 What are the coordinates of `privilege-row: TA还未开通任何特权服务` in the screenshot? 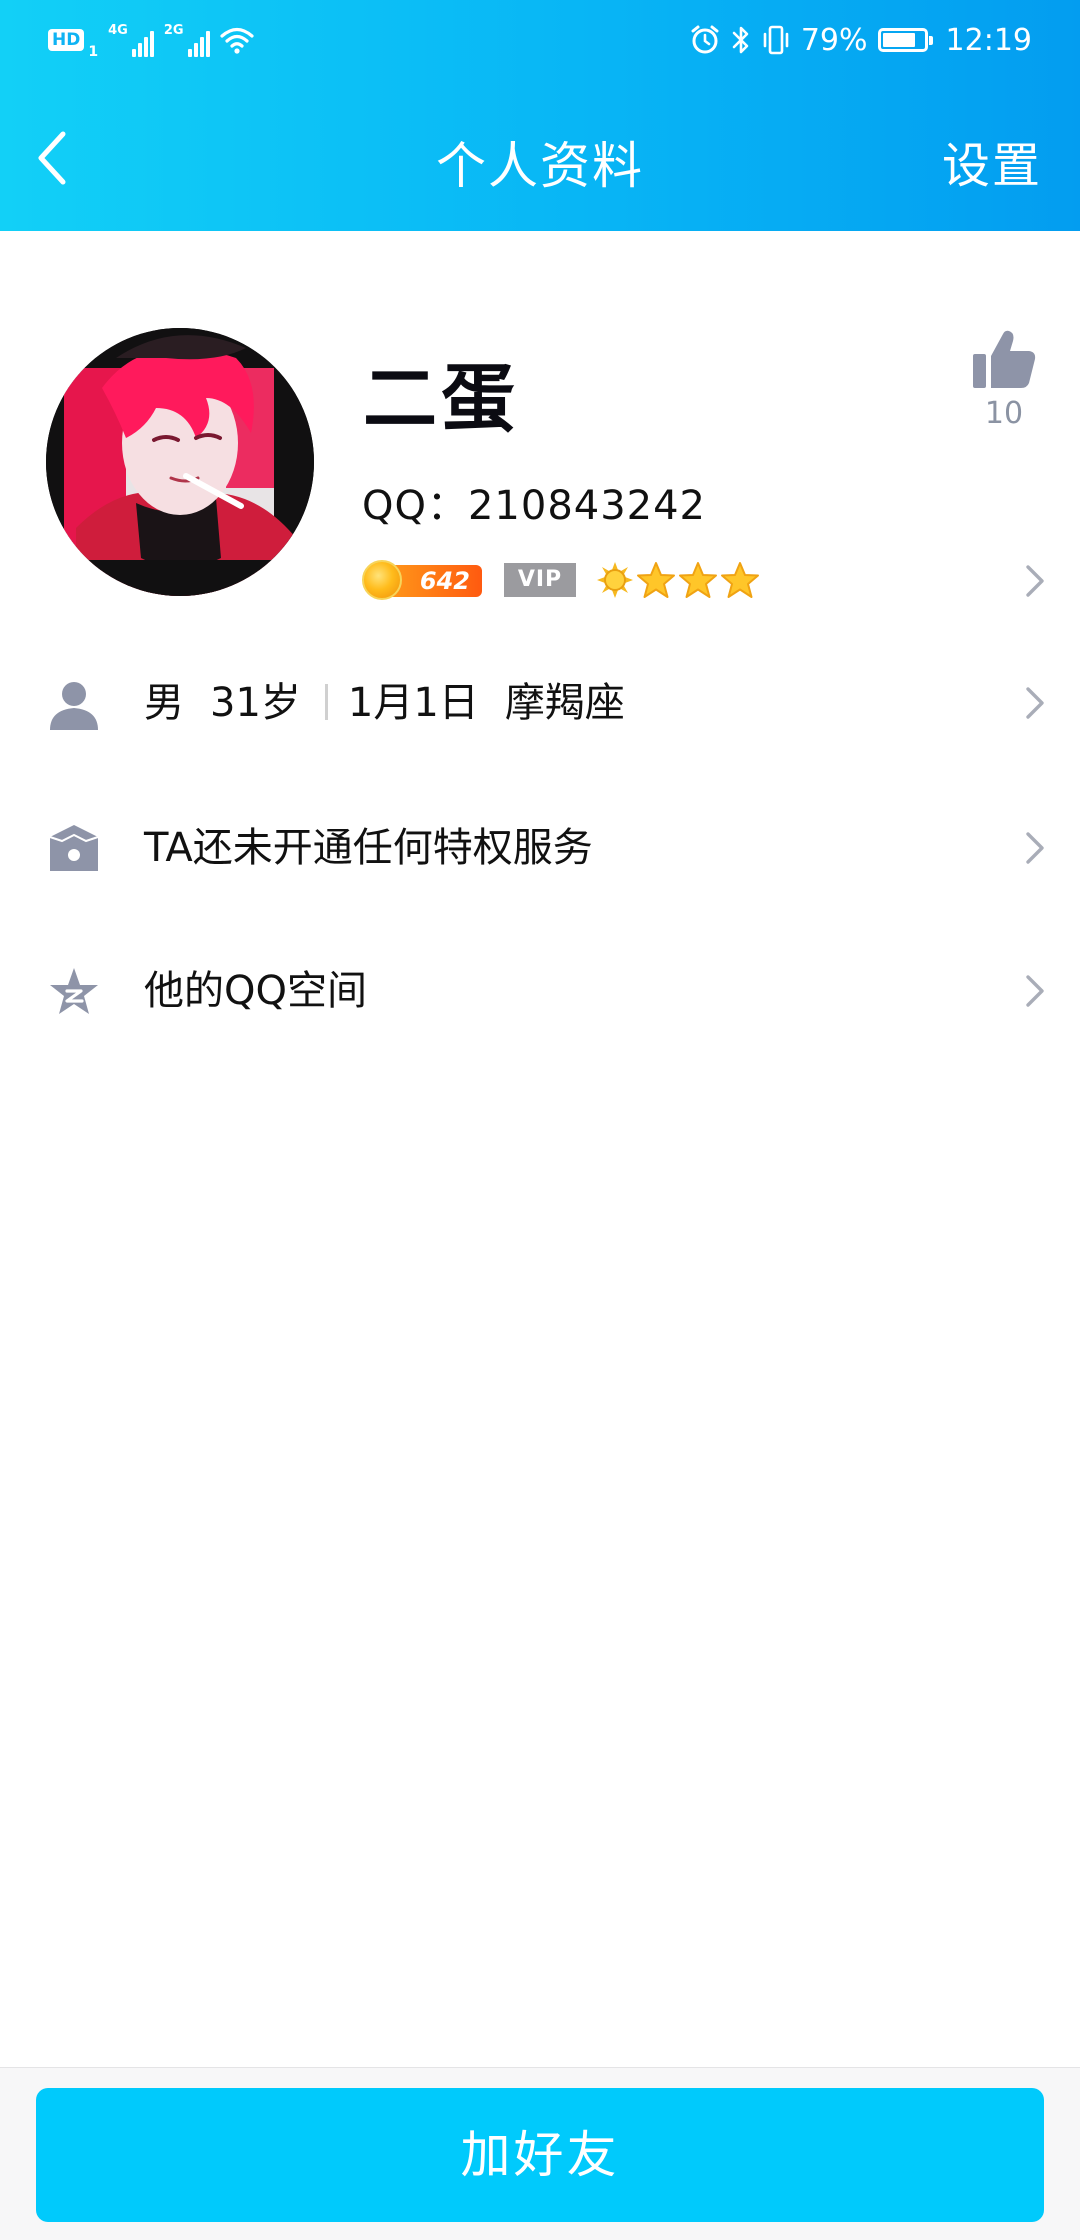 It's located at (540, 847).